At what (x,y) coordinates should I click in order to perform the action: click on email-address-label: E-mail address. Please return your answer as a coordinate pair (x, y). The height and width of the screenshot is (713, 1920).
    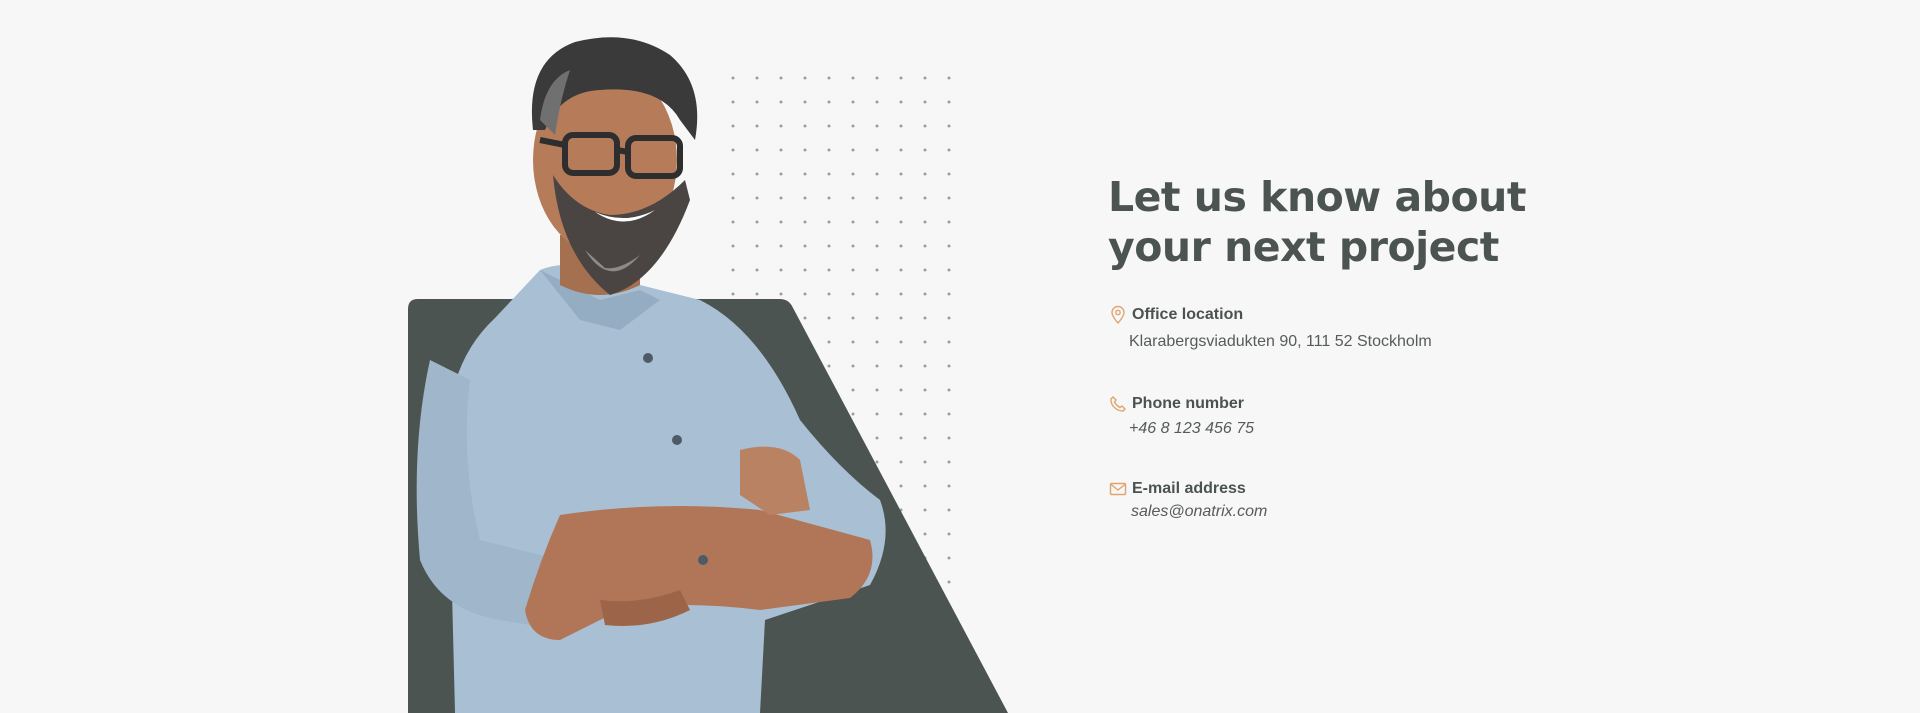
    Looking at the image, I should click on (1189, 488).